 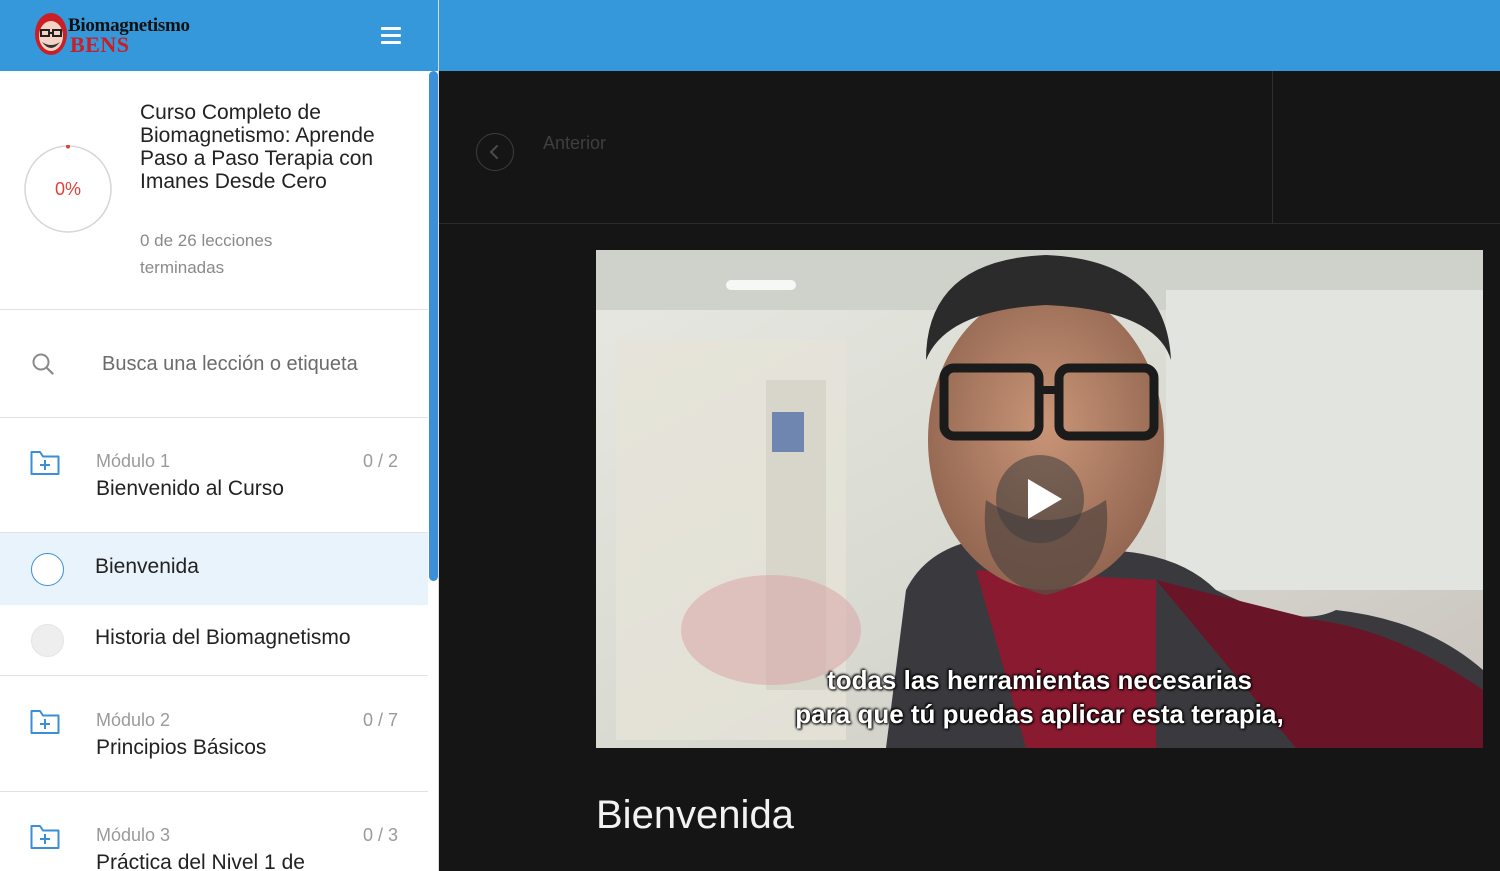 What do you see at coordinates (214, 569) in the screenshot?
I see `lesson-item-bienvenida: Bienvenida` at bounding box center [214, 569].